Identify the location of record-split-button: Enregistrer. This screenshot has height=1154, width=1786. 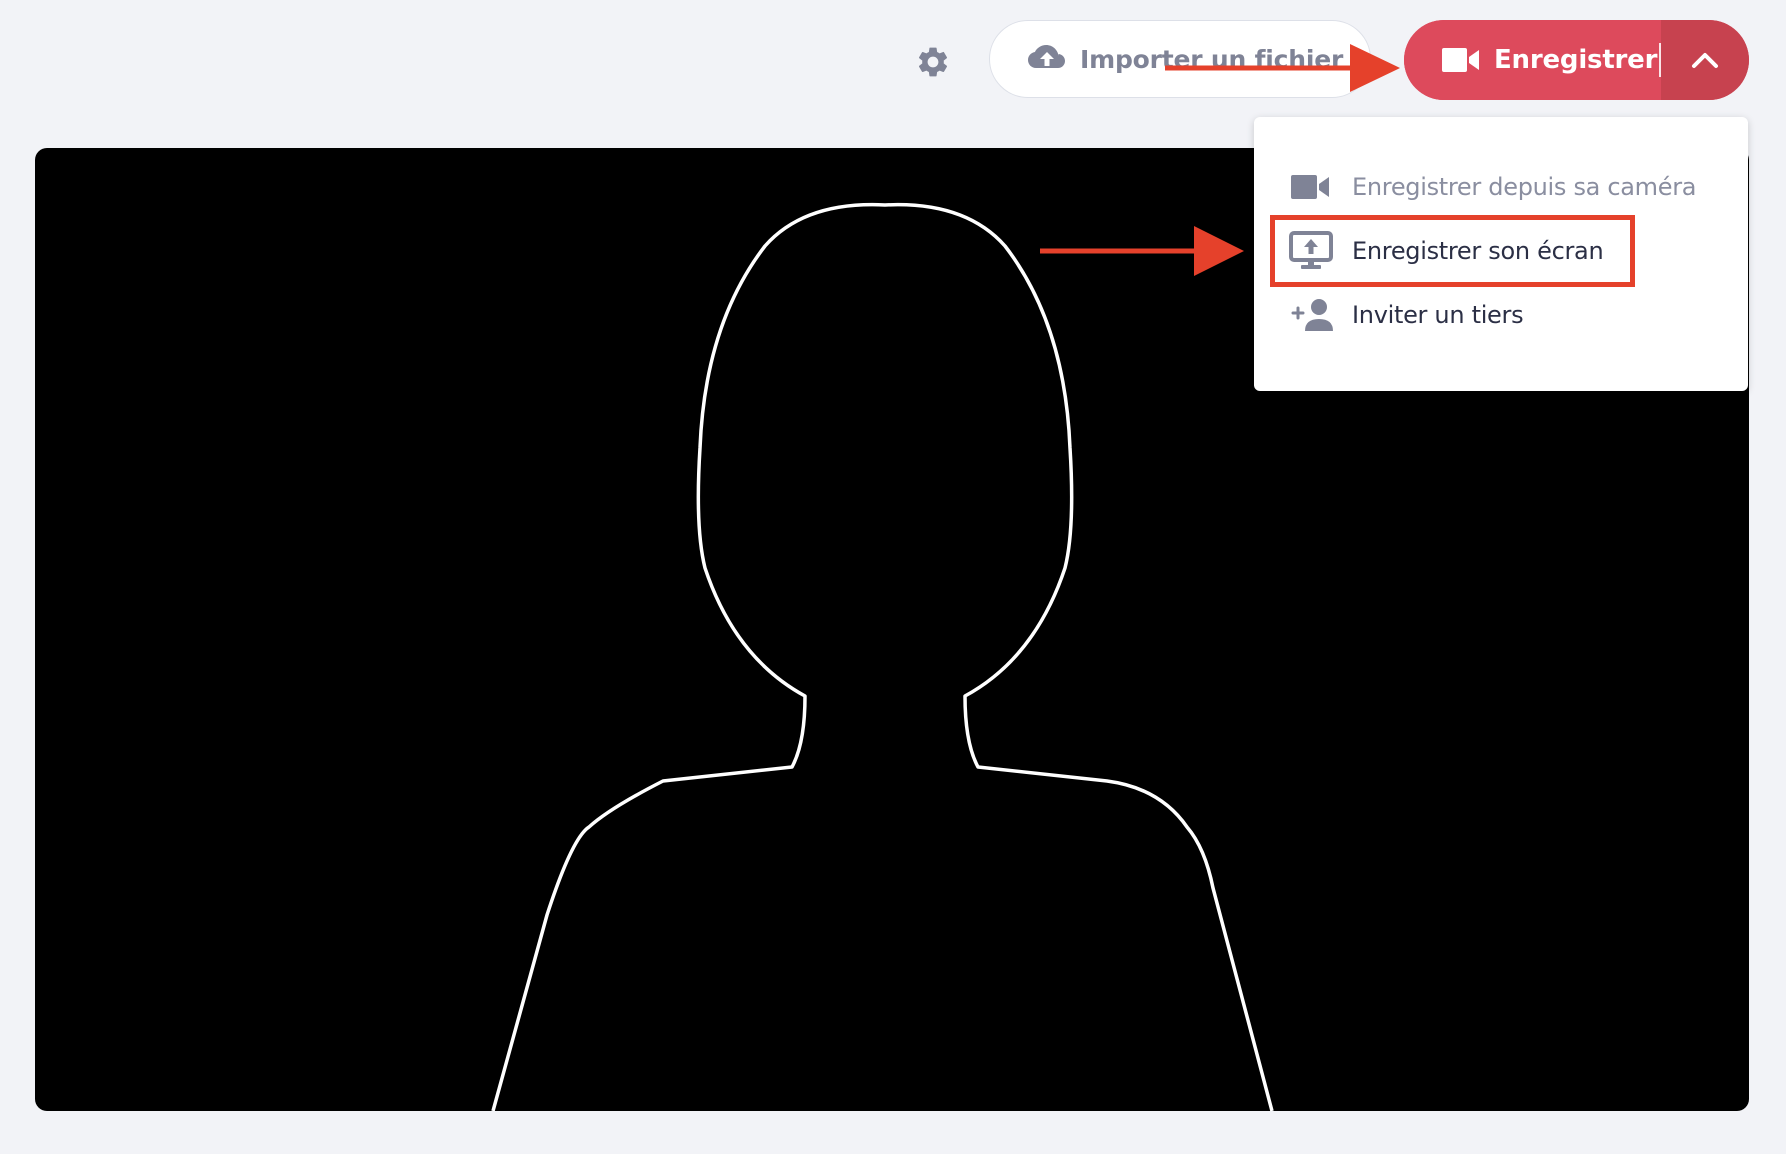
(1576, 60).